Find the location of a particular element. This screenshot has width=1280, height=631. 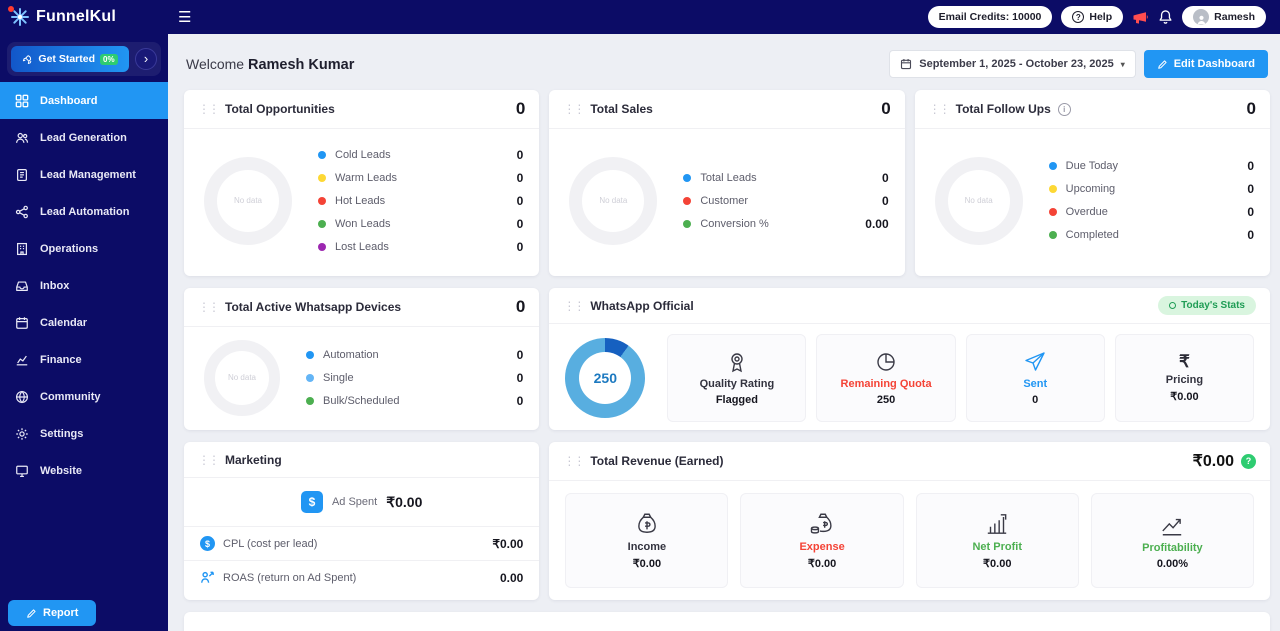

sidebar-item-lead-automation: Lead Automation is located at coordinates (84, 211).